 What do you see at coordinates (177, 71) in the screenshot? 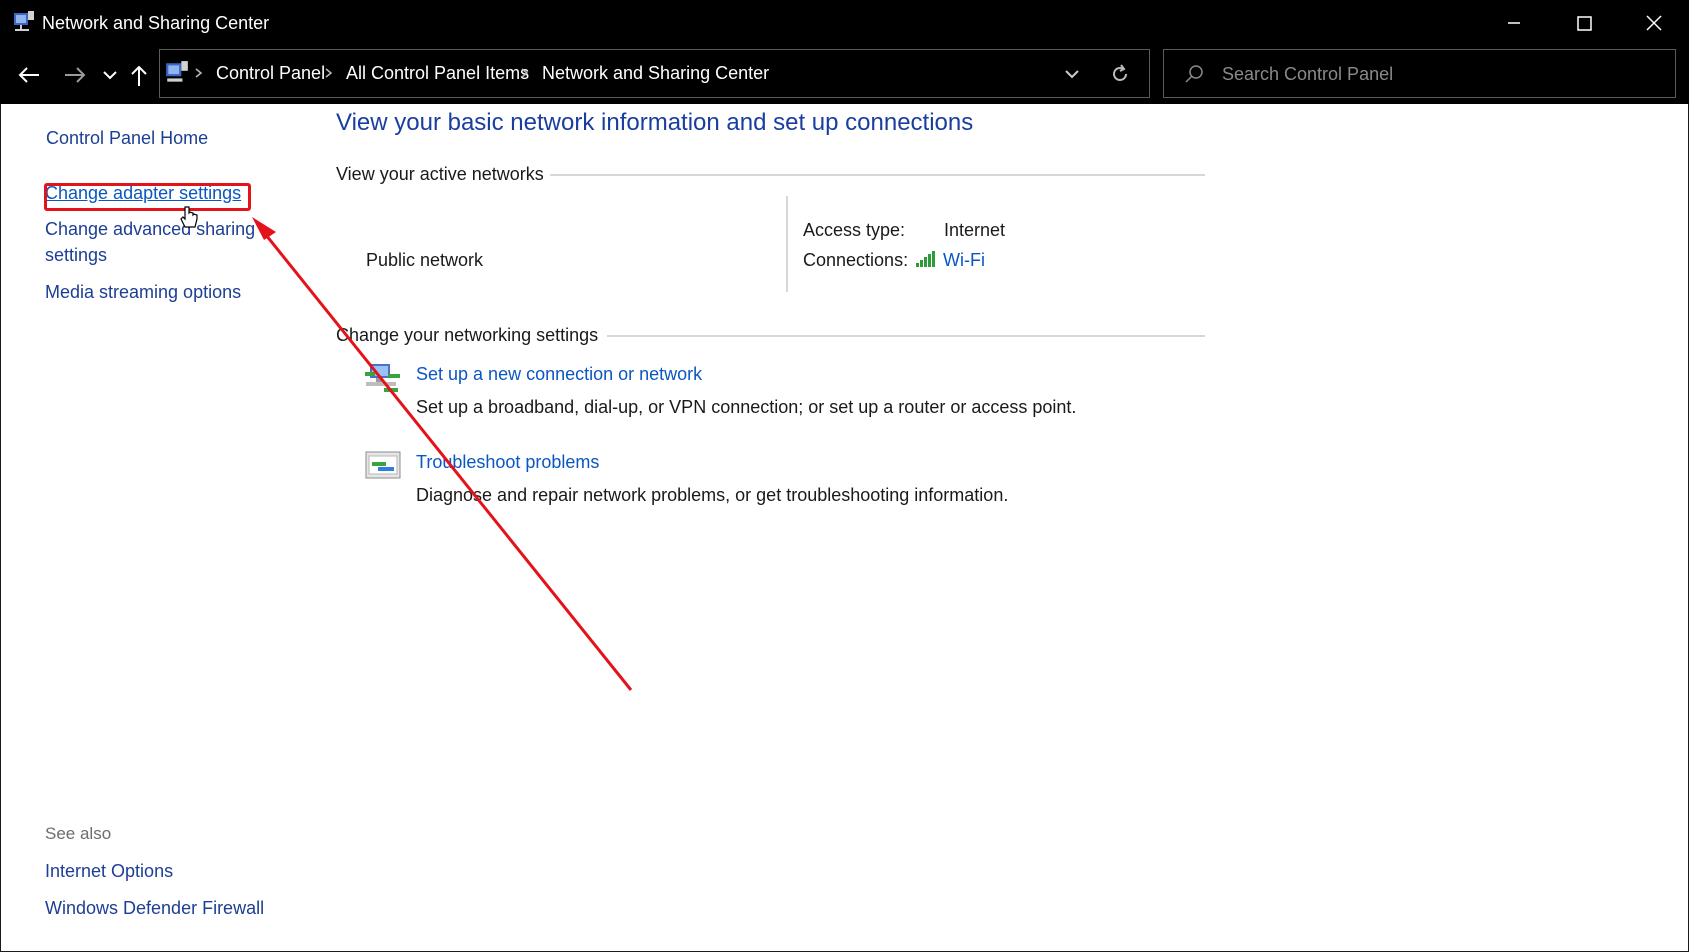
I see `control-panel-icon` at bounding box center [177, 71].